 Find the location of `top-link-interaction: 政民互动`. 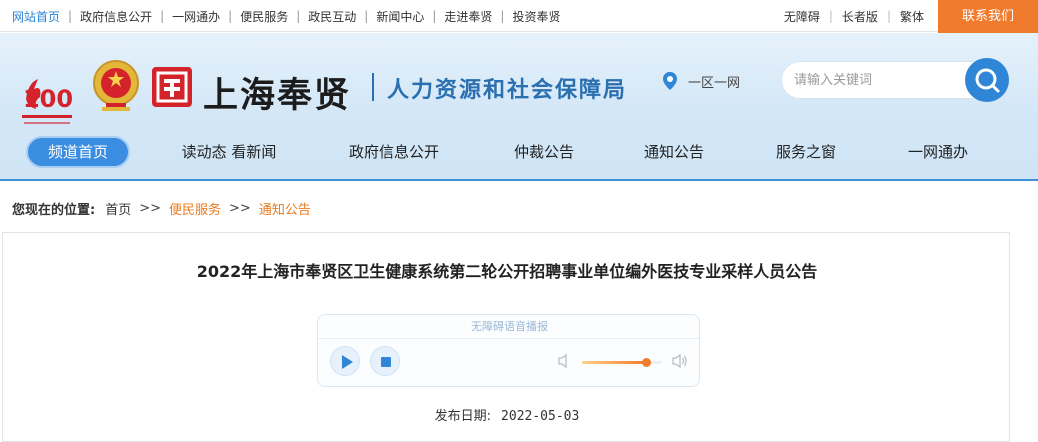

top-link-interaction: 政民互动 is located at coordinates (332, 16).